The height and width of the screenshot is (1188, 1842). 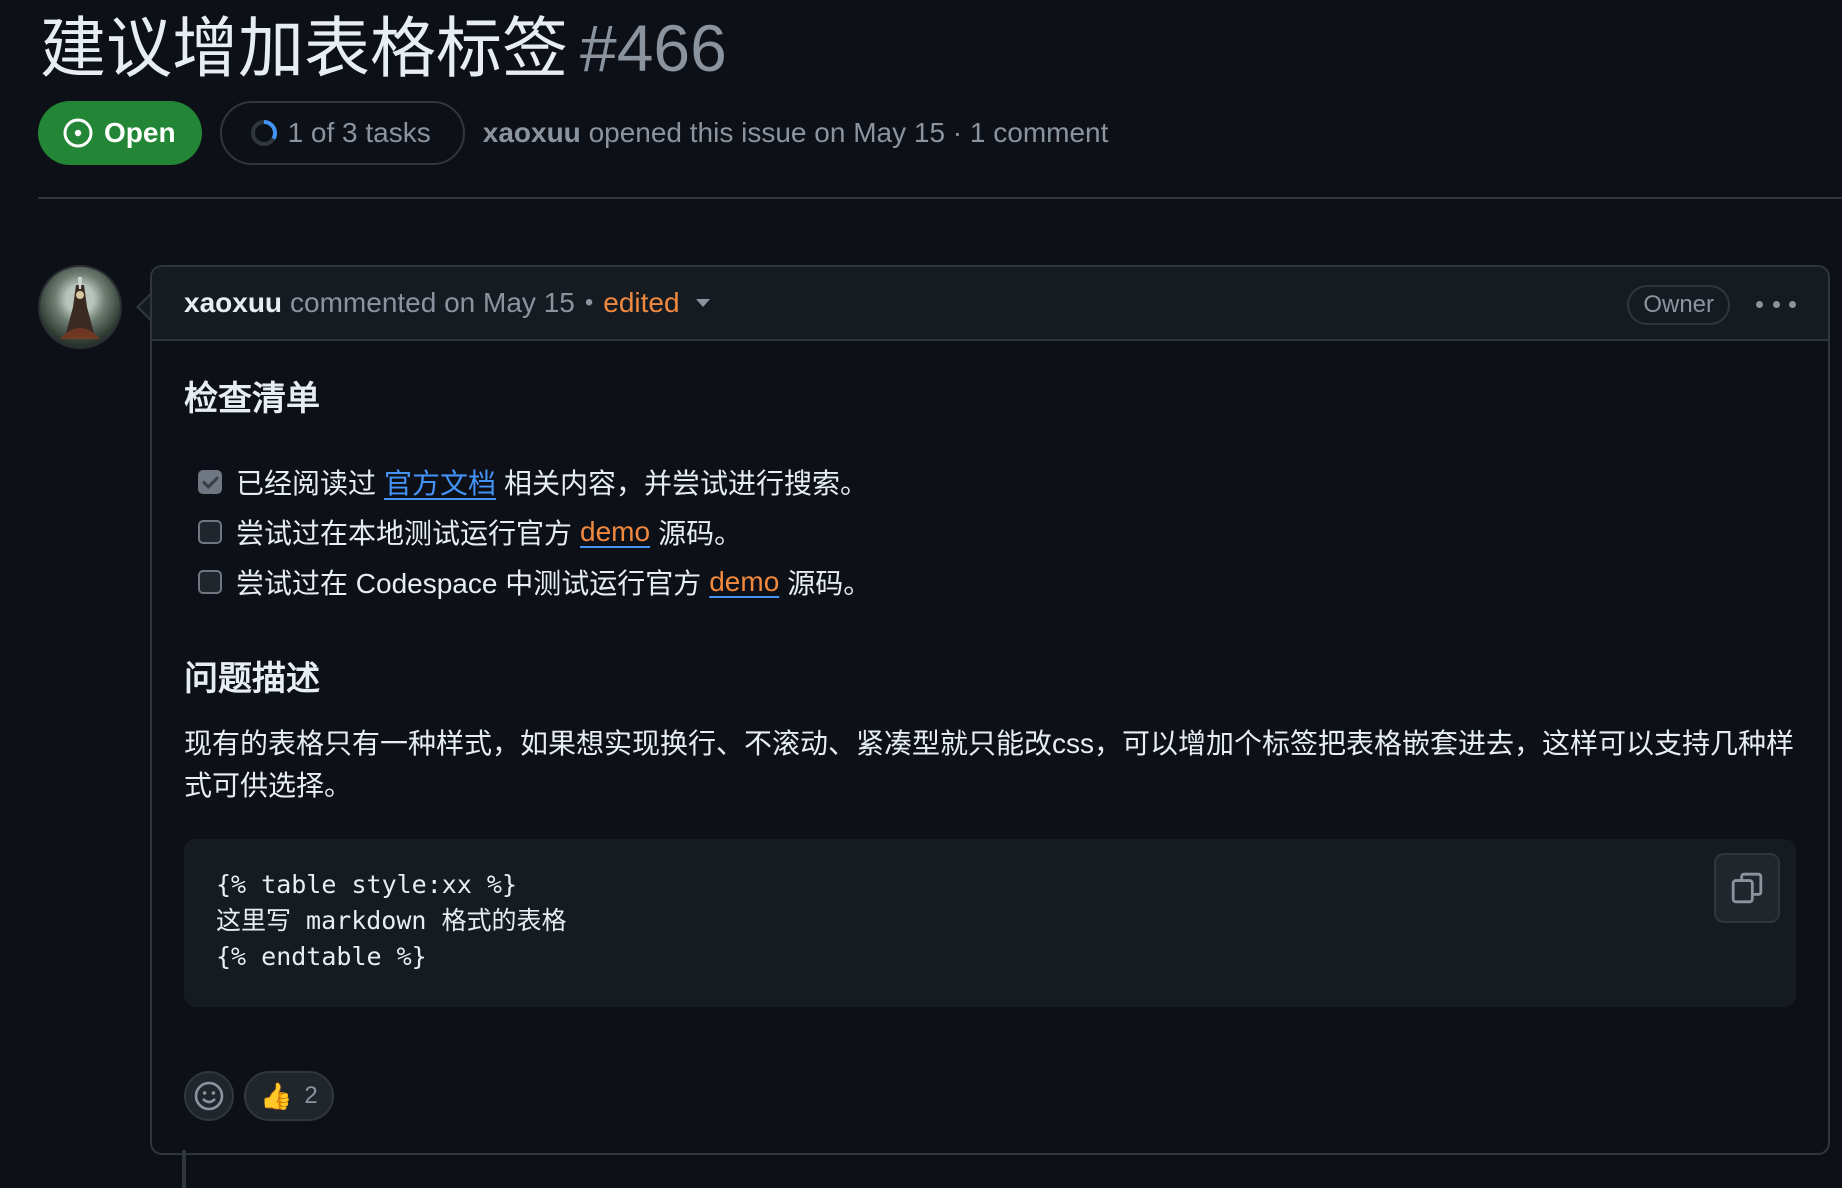 What do you see at coordinates (404, 533) in the screenshot?
I see `task-text-before: 尝试过在本地测试运行官方` at bounding box center [404, 533].